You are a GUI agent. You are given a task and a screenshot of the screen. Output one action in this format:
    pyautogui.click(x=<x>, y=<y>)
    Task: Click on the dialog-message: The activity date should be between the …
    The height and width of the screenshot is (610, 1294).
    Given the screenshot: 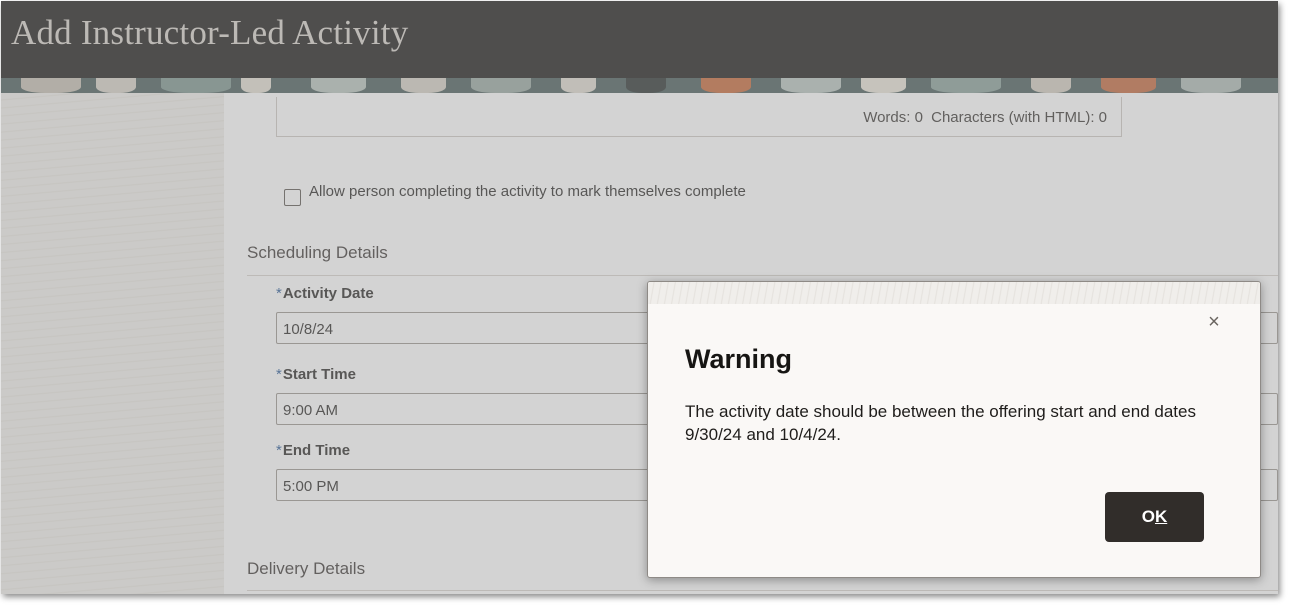 What is the action you would take?
    pyautogui.click(x=940, y=423)
    